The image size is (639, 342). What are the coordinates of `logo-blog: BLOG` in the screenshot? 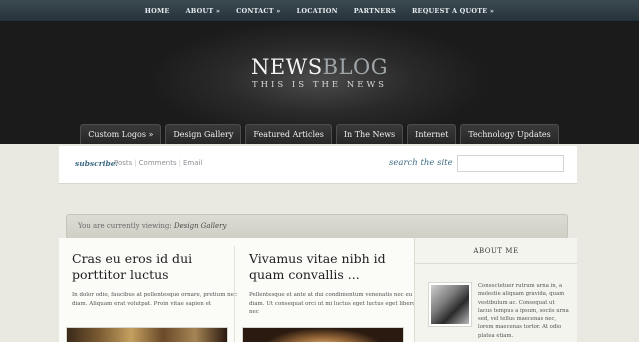 It's located at (355, 67).